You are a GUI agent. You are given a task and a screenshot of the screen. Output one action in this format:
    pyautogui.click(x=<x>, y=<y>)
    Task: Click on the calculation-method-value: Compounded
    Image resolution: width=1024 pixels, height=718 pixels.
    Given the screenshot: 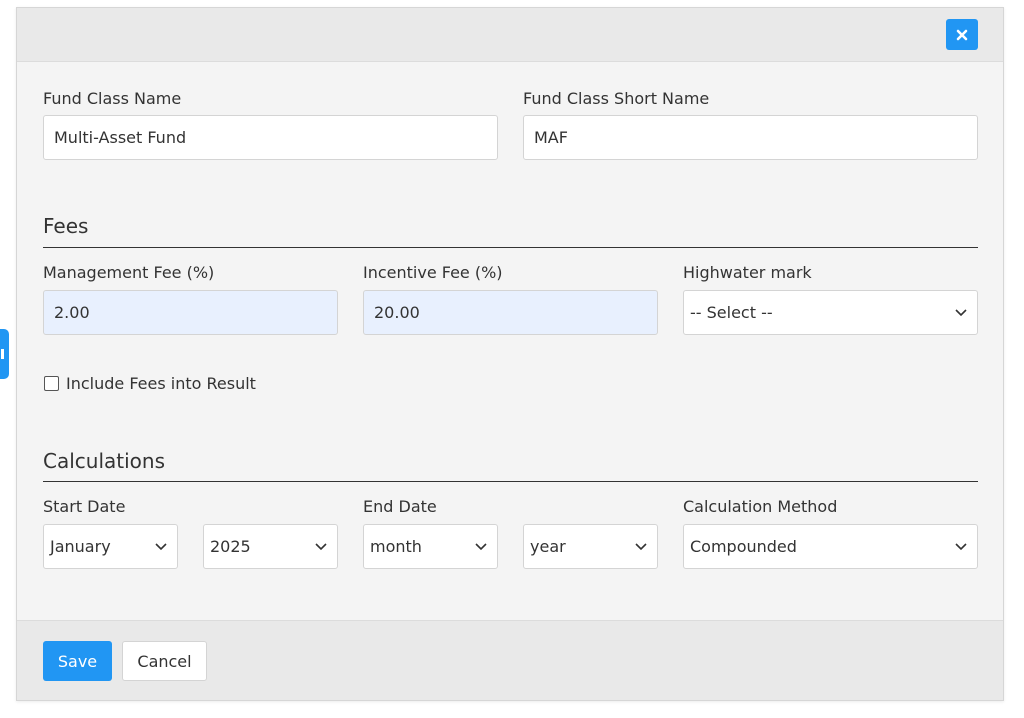 What is the action you would take?
    pyautogui.click(x=743, y=546)
    